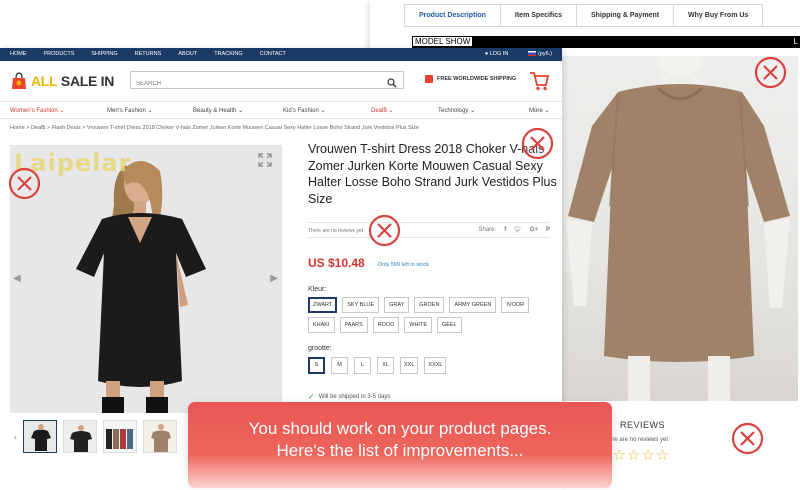  Describe the element at coordinates (361, 305) in the screenshot. I see `color-option-sky-blue: SKY BLUE` at that location.